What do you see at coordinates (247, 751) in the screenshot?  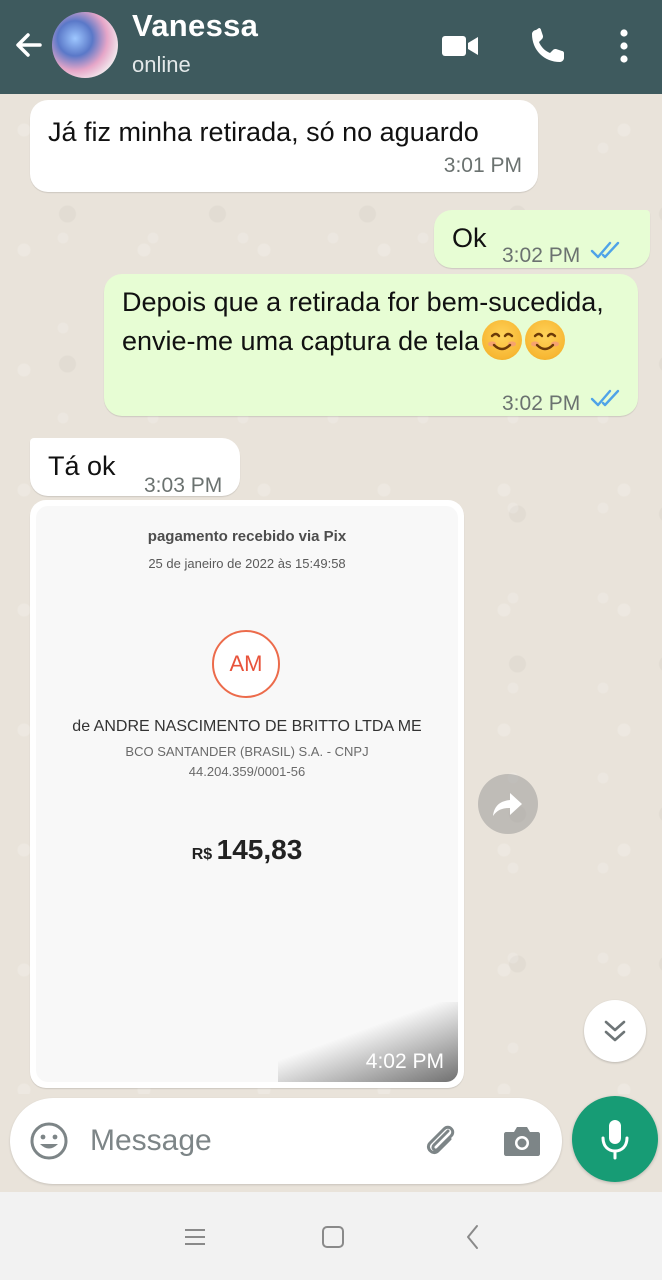 I see `receipt-bank: BCO SANTANDER (BRASIL) S.A. - CNPJ` at bounding box center [247, 751].